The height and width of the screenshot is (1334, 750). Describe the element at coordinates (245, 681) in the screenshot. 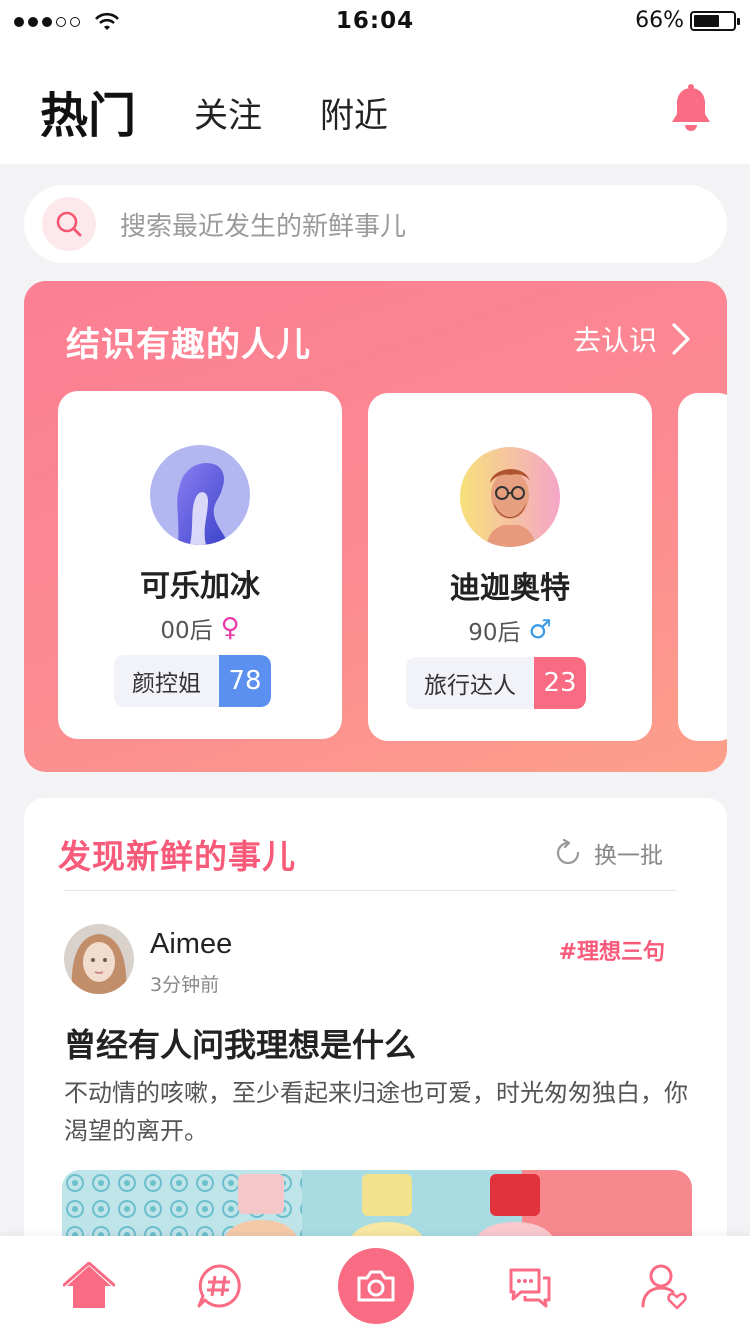

I see `tag-score: 78` at that location.